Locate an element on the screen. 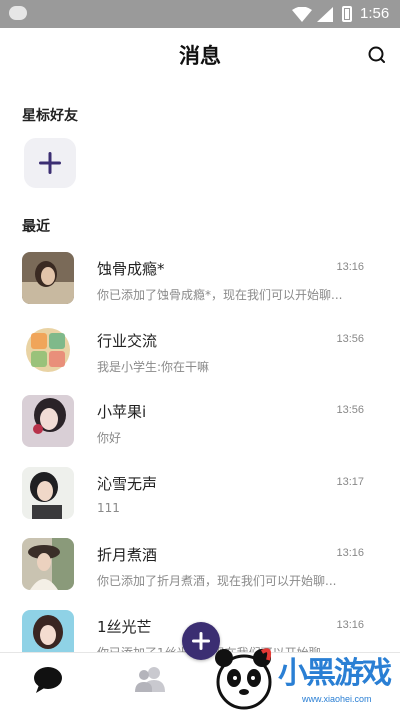  plus-icon is located at coordinates (50, 163).